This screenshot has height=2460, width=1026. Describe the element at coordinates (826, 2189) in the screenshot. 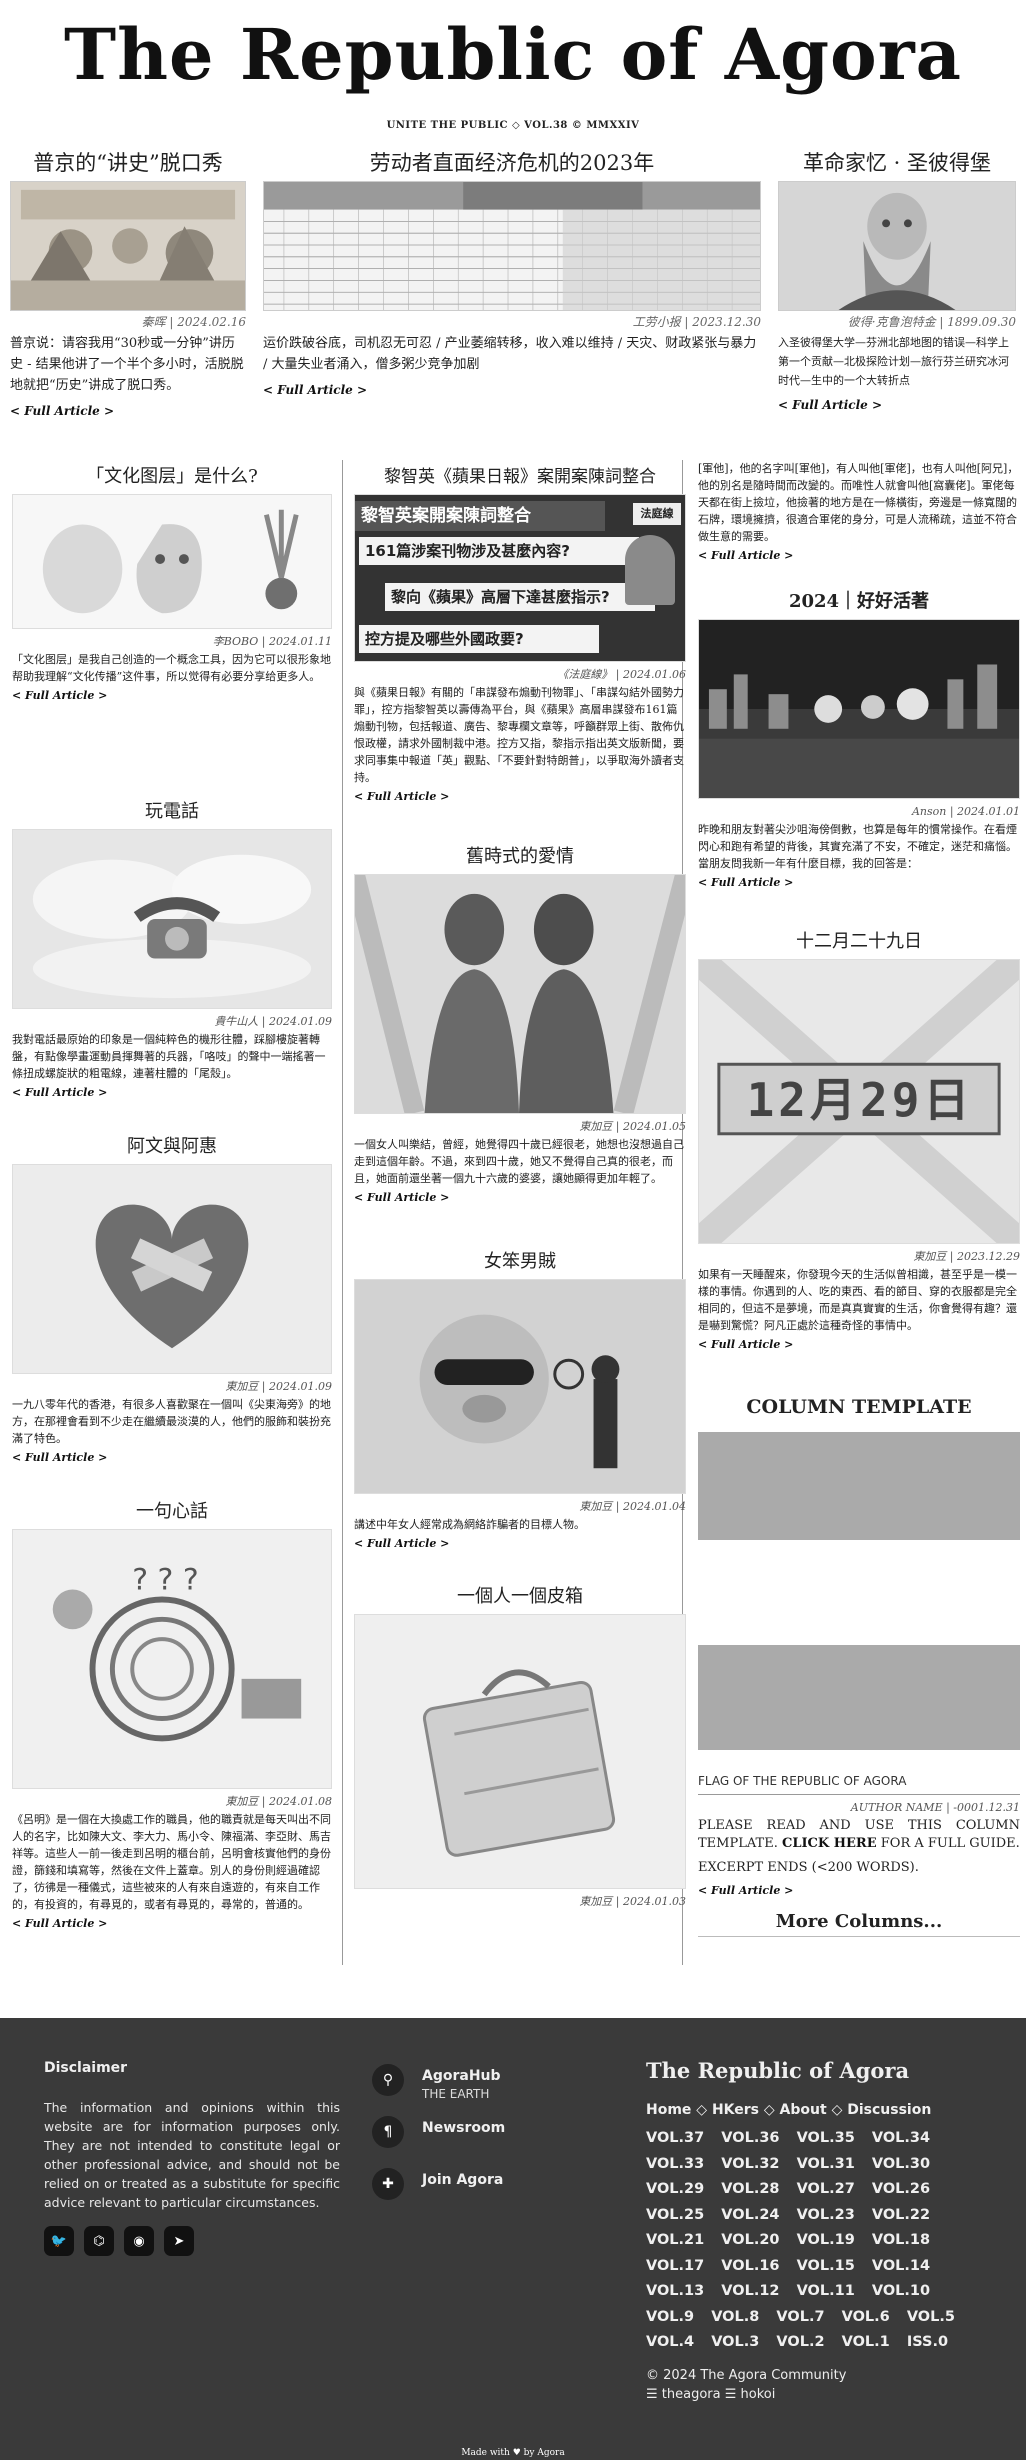

I see `volume-link: VOL.27` at that location.